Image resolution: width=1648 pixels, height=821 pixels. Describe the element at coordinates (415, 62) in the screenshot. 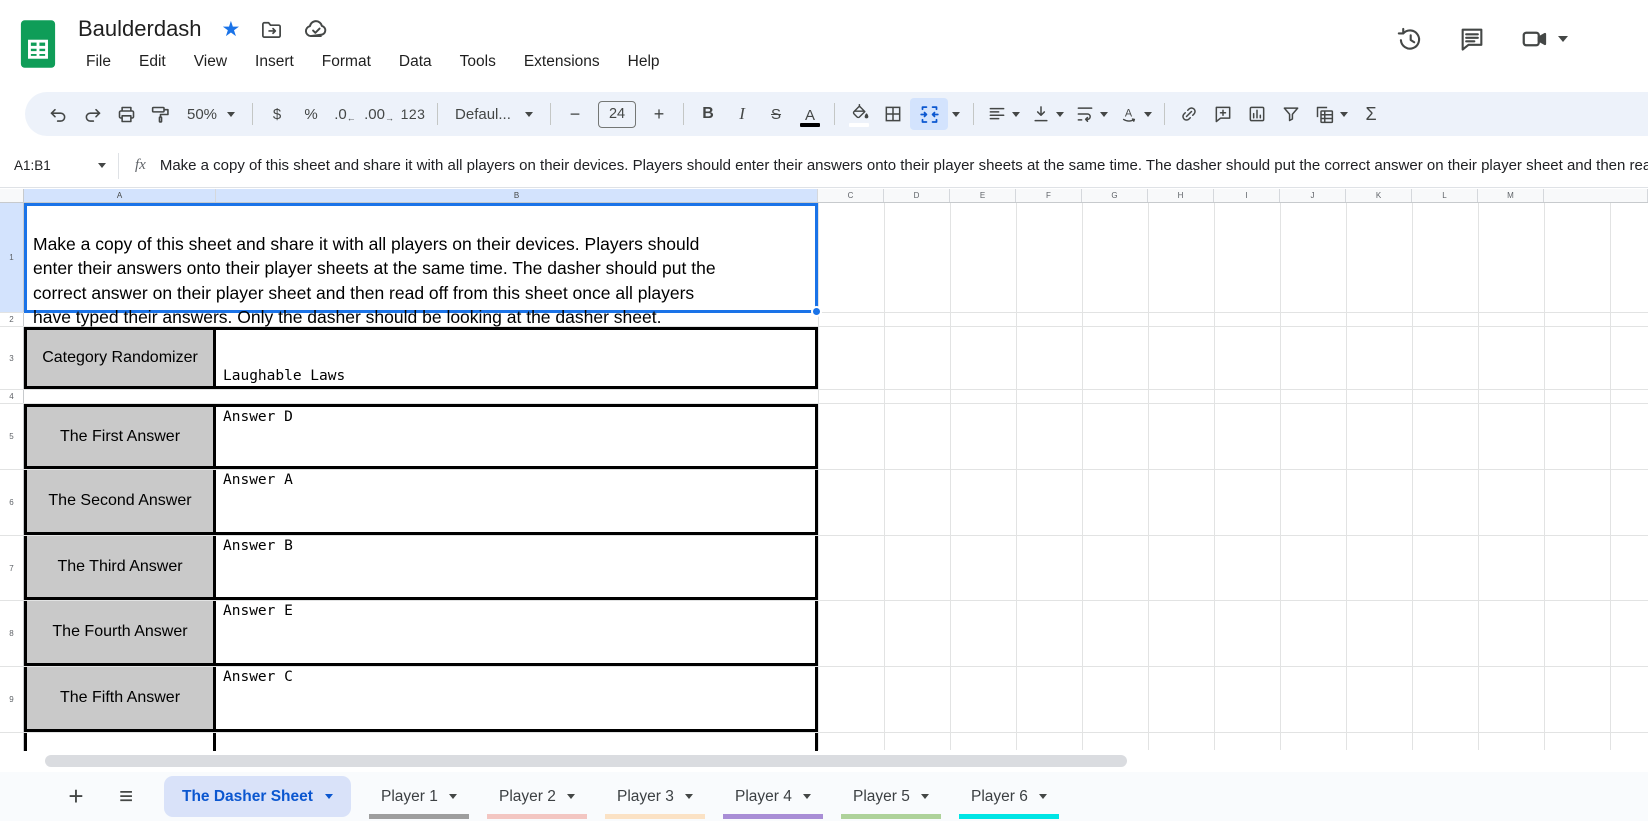

I see `menu-data: Data` at that location.